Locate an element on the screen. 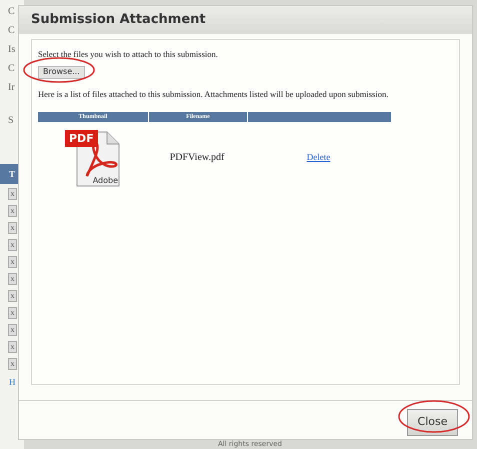 The height and width of the screenshot is (449, 477). instruction-text: Select the files you wish to attach to this submission. is located at coordinates (128, 54).